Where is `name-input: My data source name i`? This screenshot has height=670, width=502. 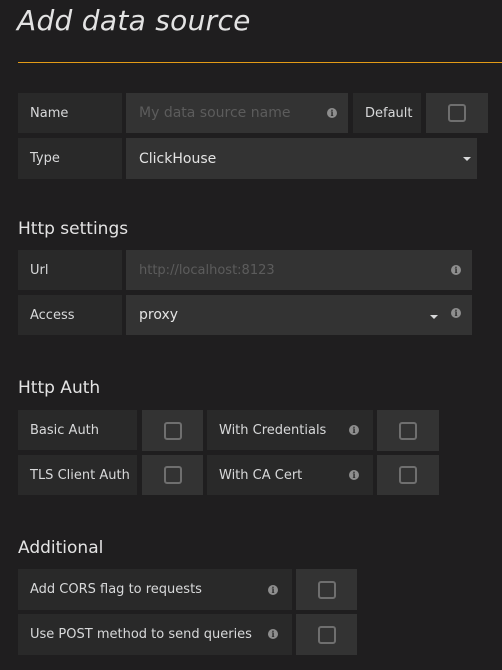 name-input: My data source name i is located at coordinates (237, 113).